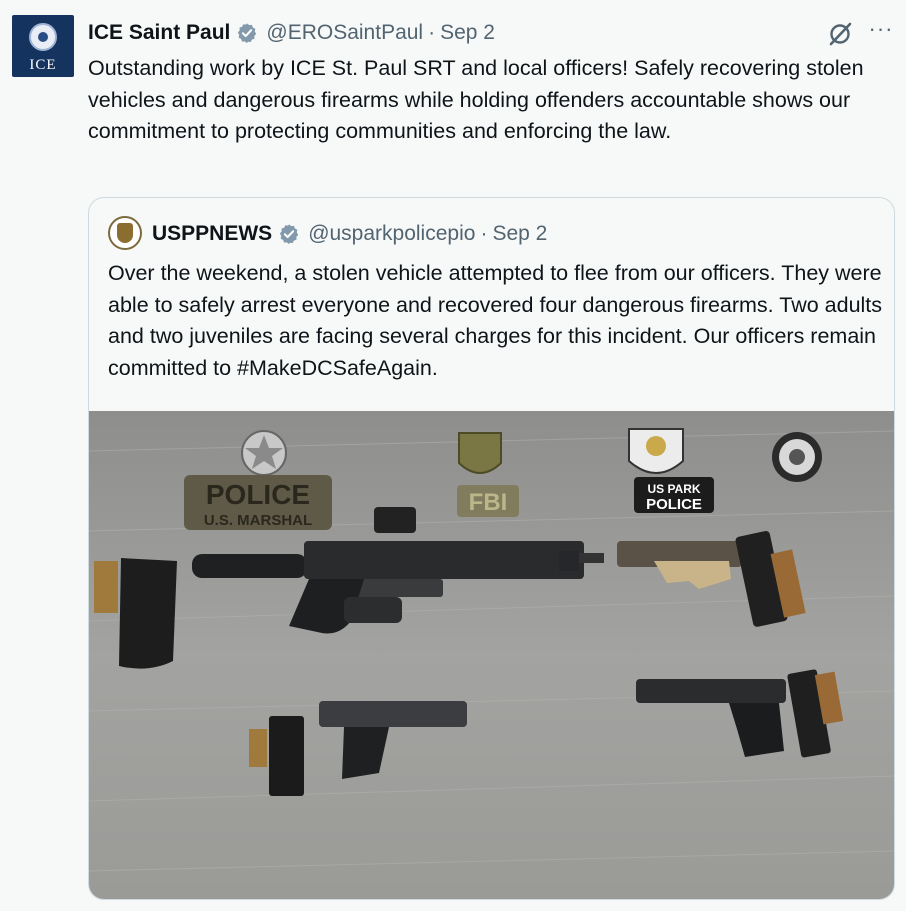 This screenshot has height=911, width=906. Describe the element at coordinates (212, 234) in the screenshot. I see `quoted-display-name: USPPNEWS` at that location.